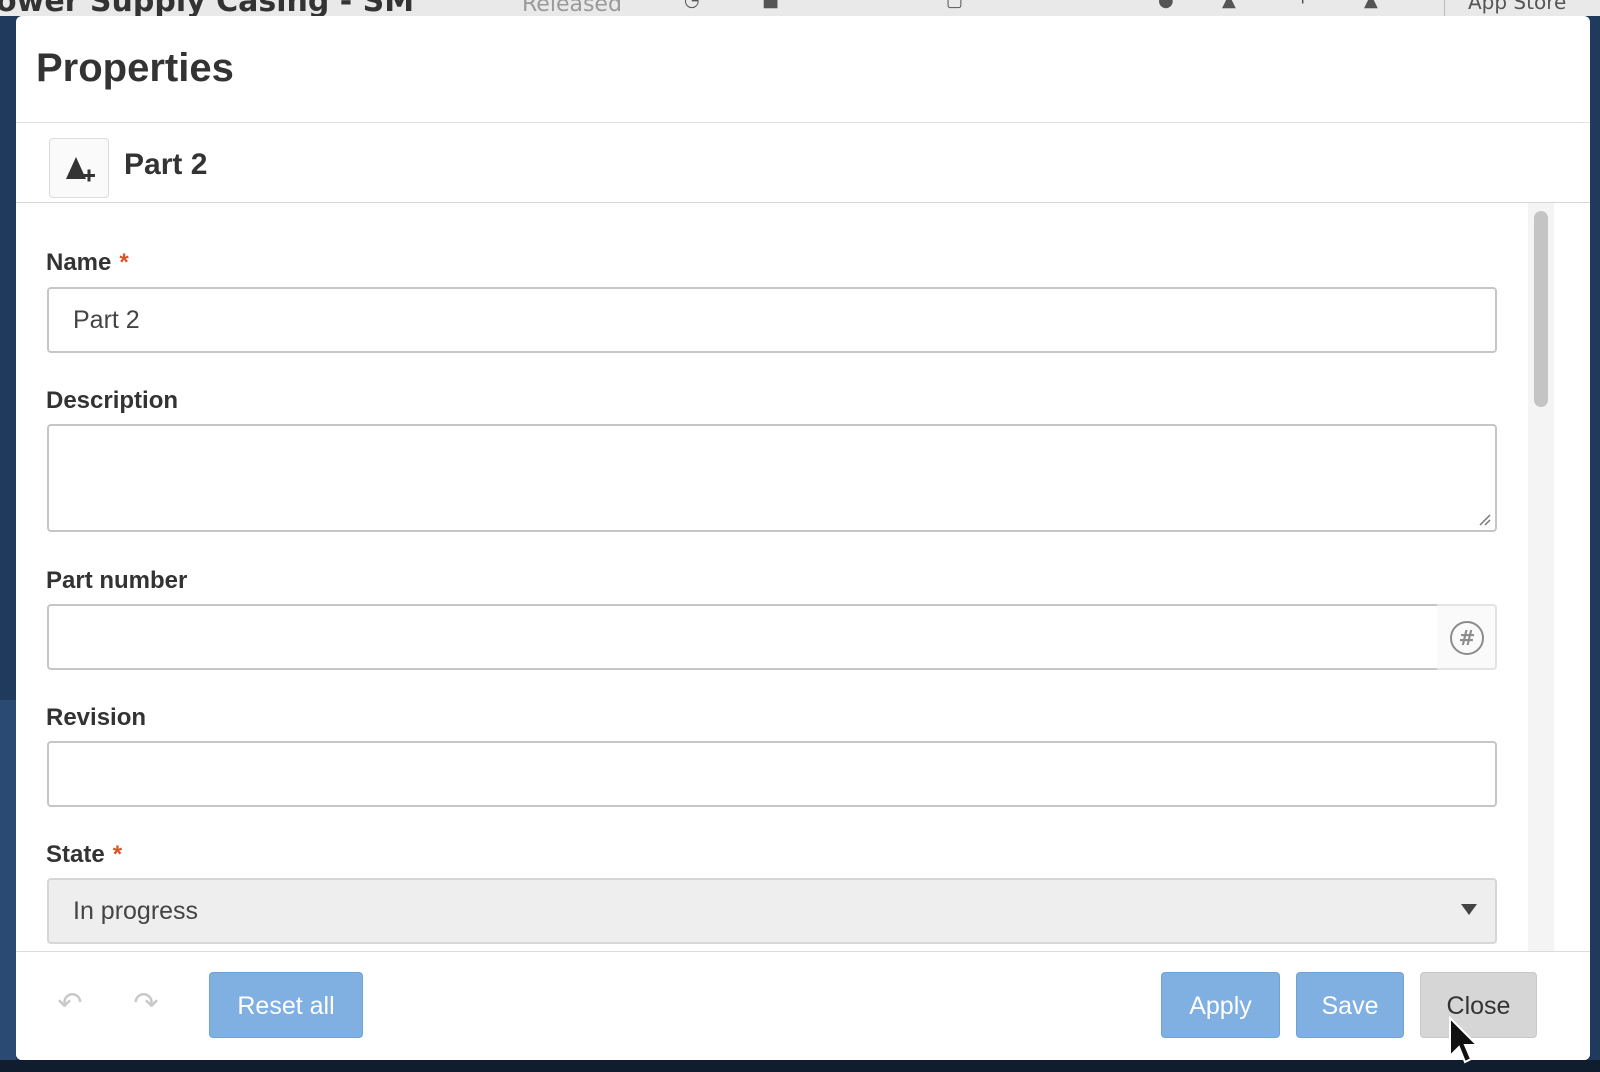 The width and height of the screenshot is (1600, 1072). Describe the element at coordinates (1541, 577) in the screenshot. I see `form-scrollbar` at that location.